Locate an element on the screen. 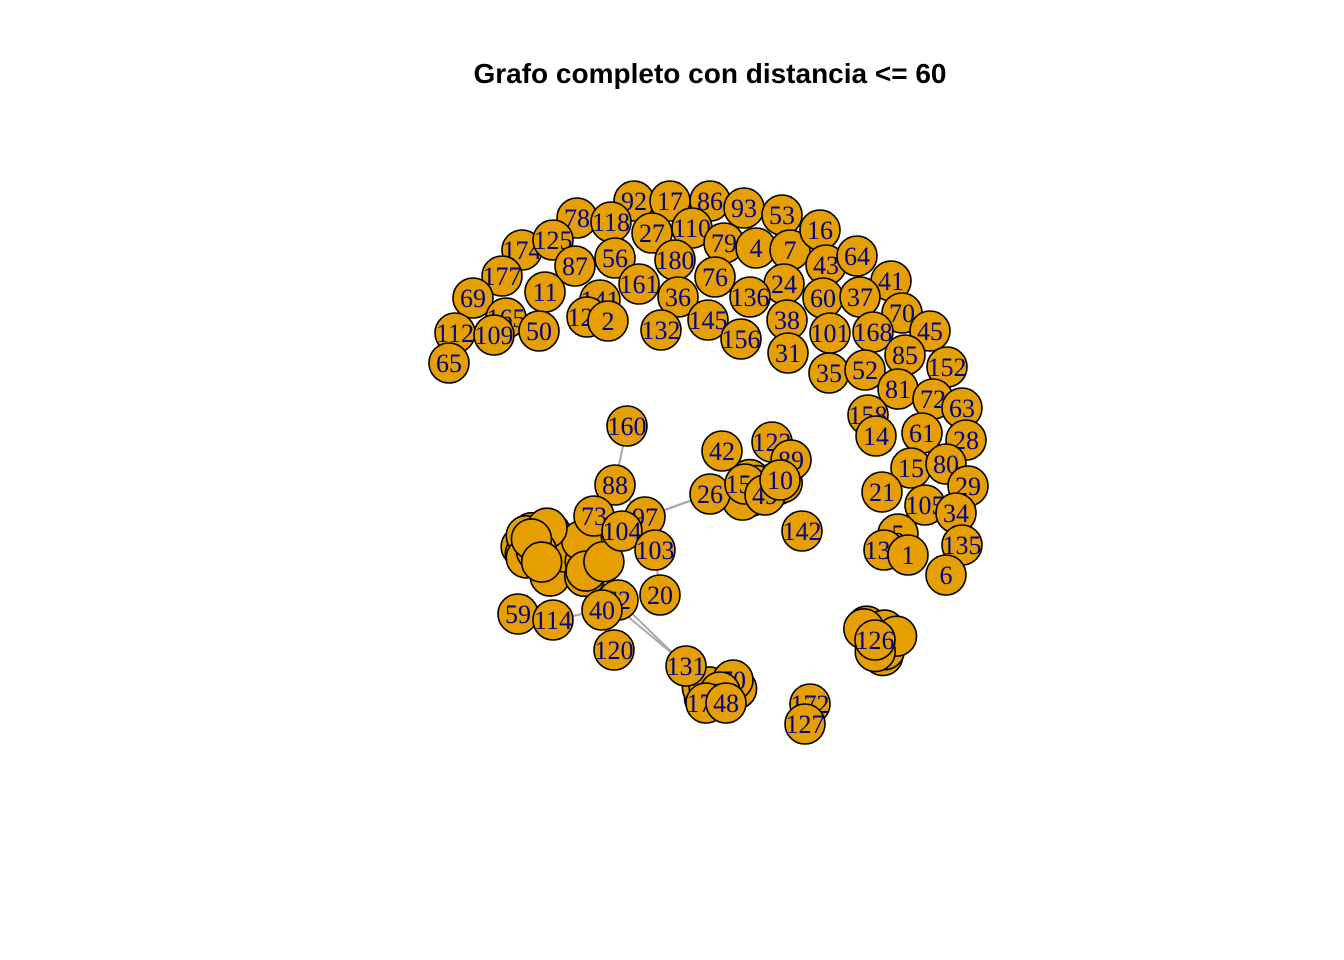 The image size is (1344, 960). node-label: 180 is located at coordinates (675, 260).